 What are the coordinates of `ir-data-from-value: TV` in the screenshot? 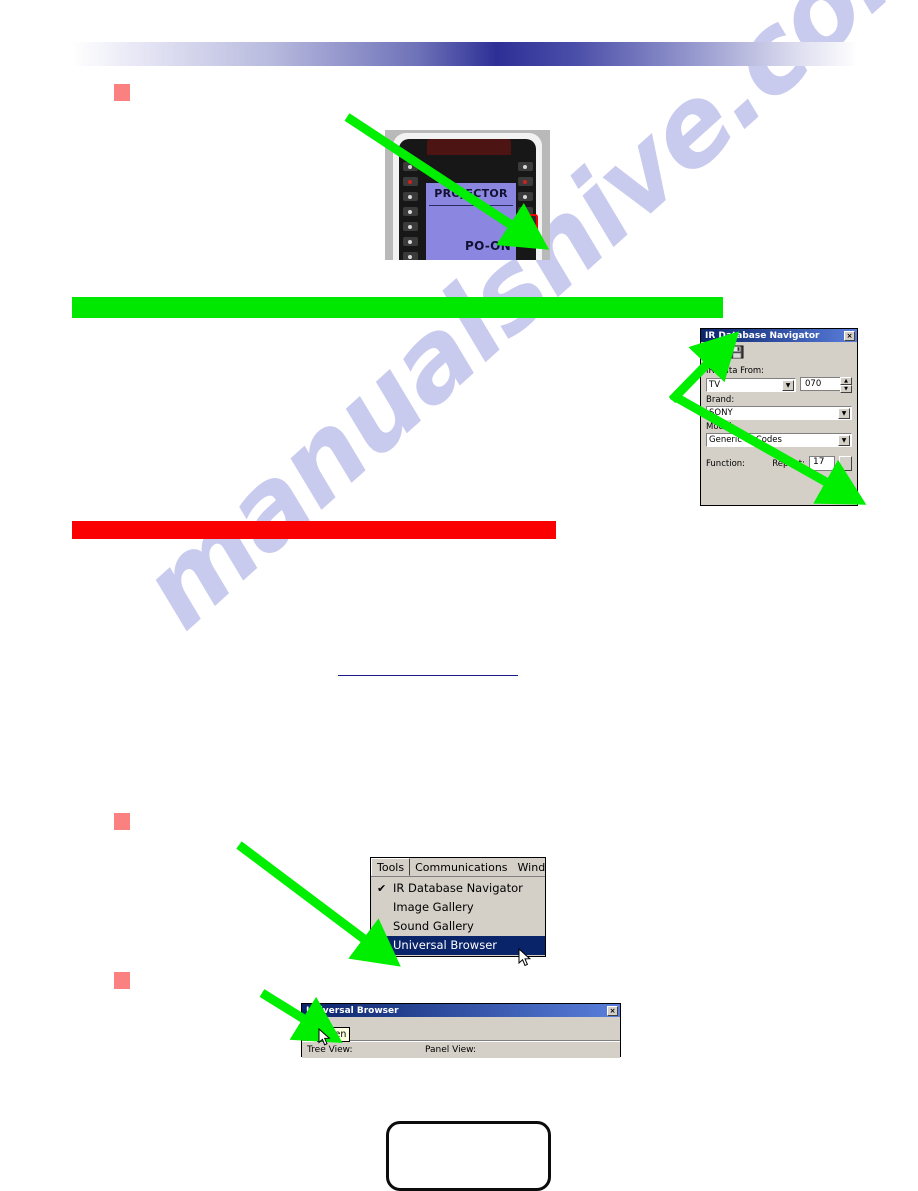 It's located at (715, 385).